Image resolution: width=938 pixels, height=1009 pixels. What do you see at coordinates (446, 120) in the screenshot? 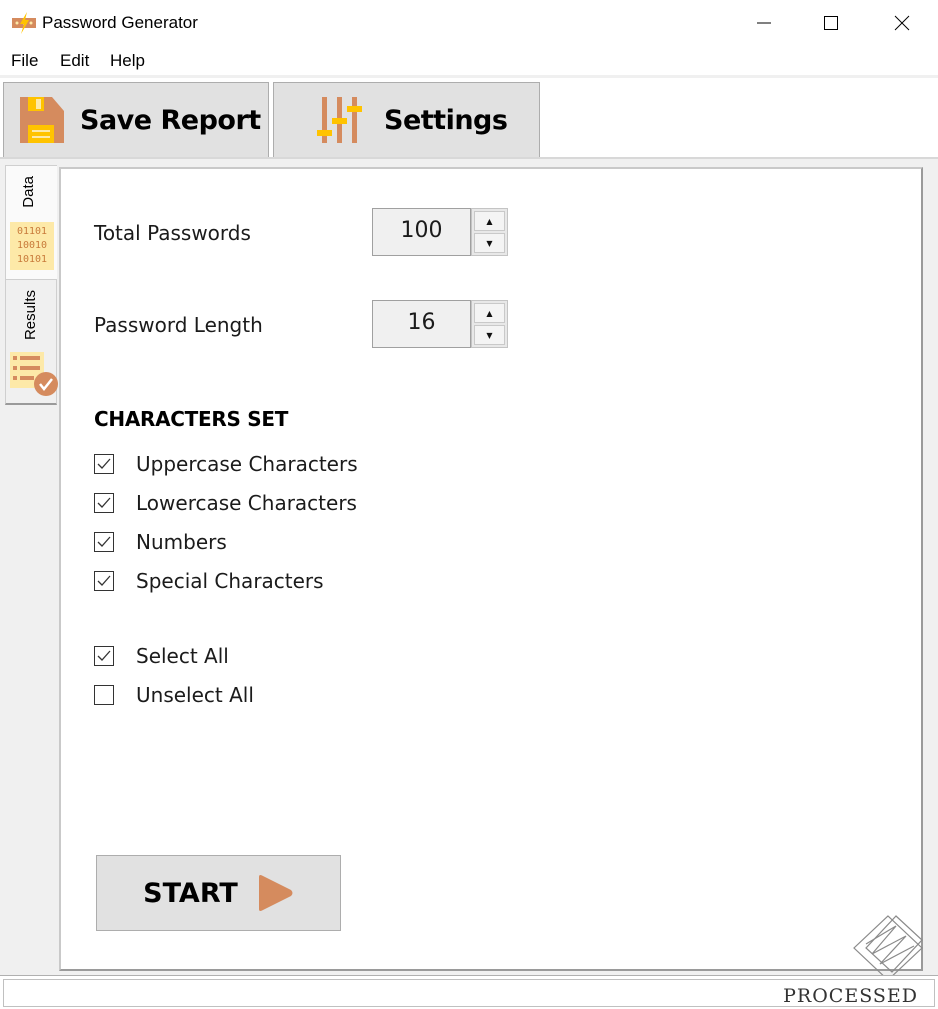
I see `settings-label: Settings` at bounding box center [446, 120].